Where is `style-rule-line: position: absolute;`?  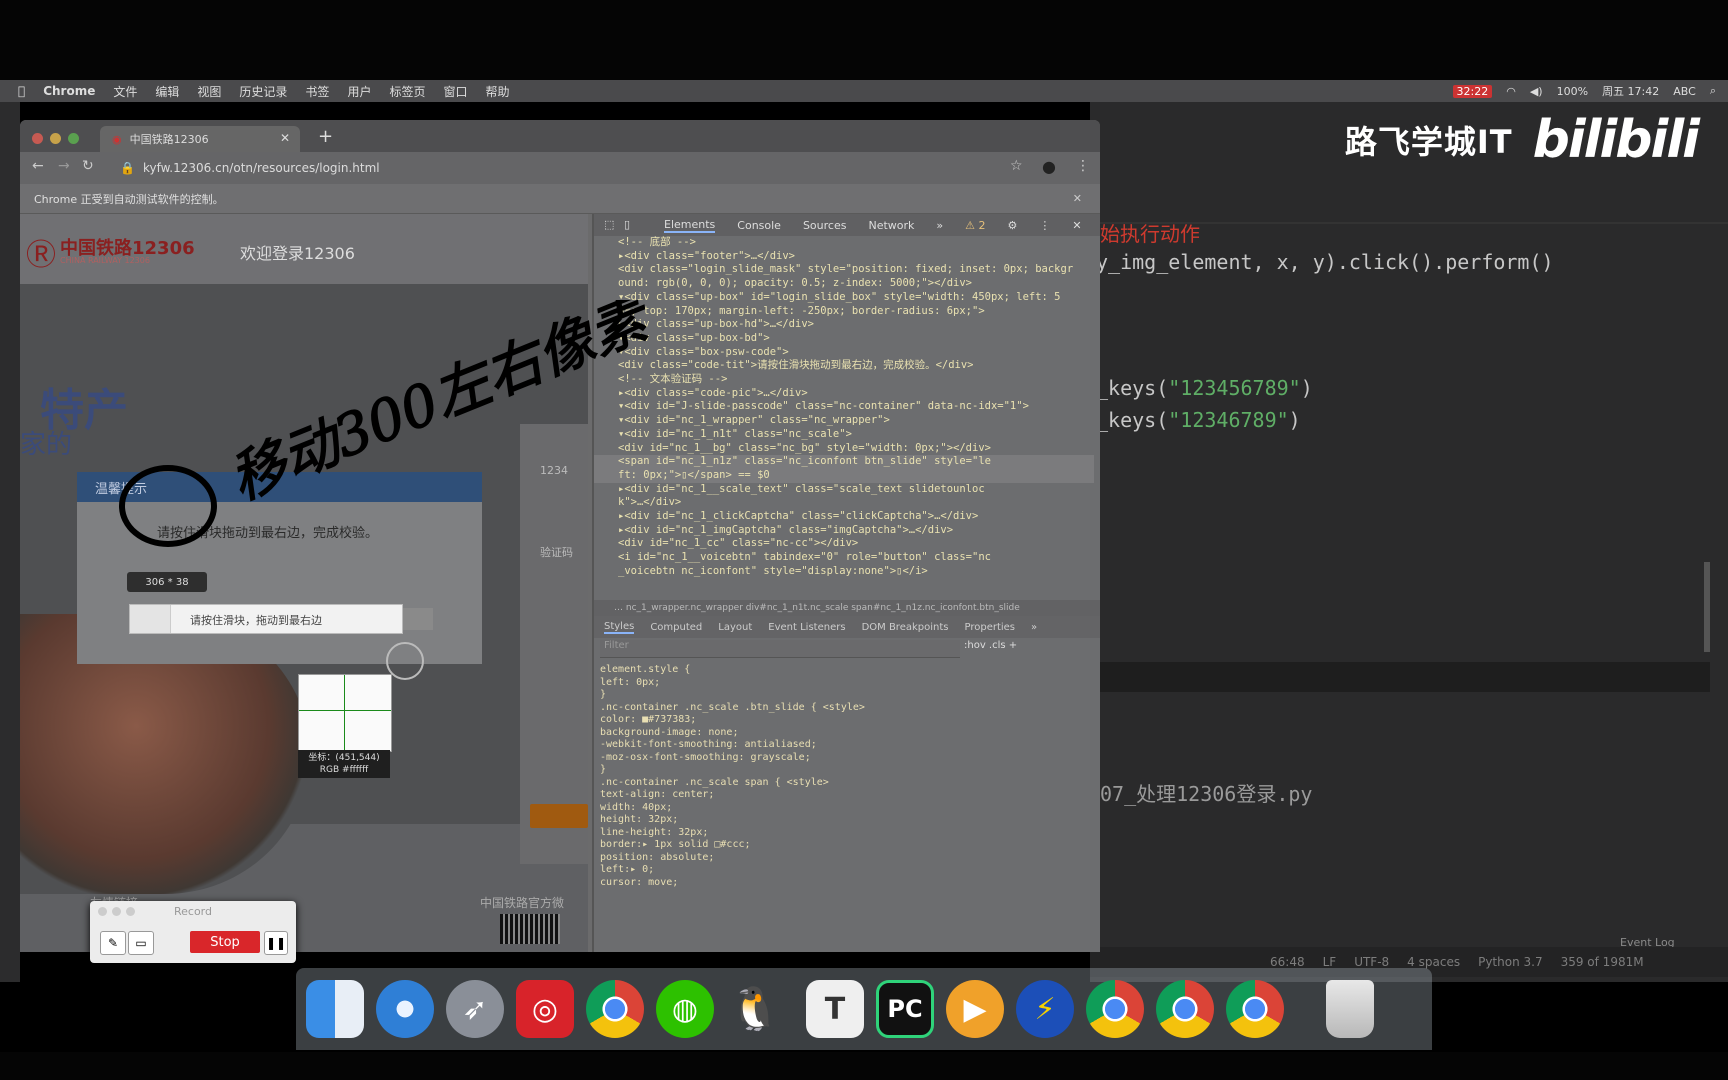 style-rule-line: position: absolute; is located at coordinates (850, 858).